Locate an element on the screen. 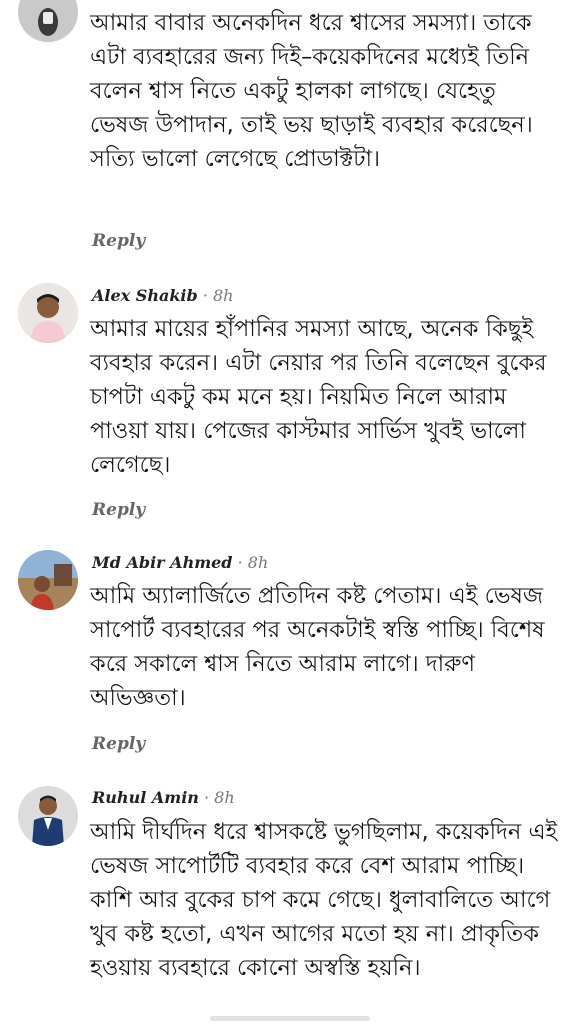 Image resolution: width=585 pixels, height=1024 pixels. scroll-indicator is located at coordinates (290, 1018).